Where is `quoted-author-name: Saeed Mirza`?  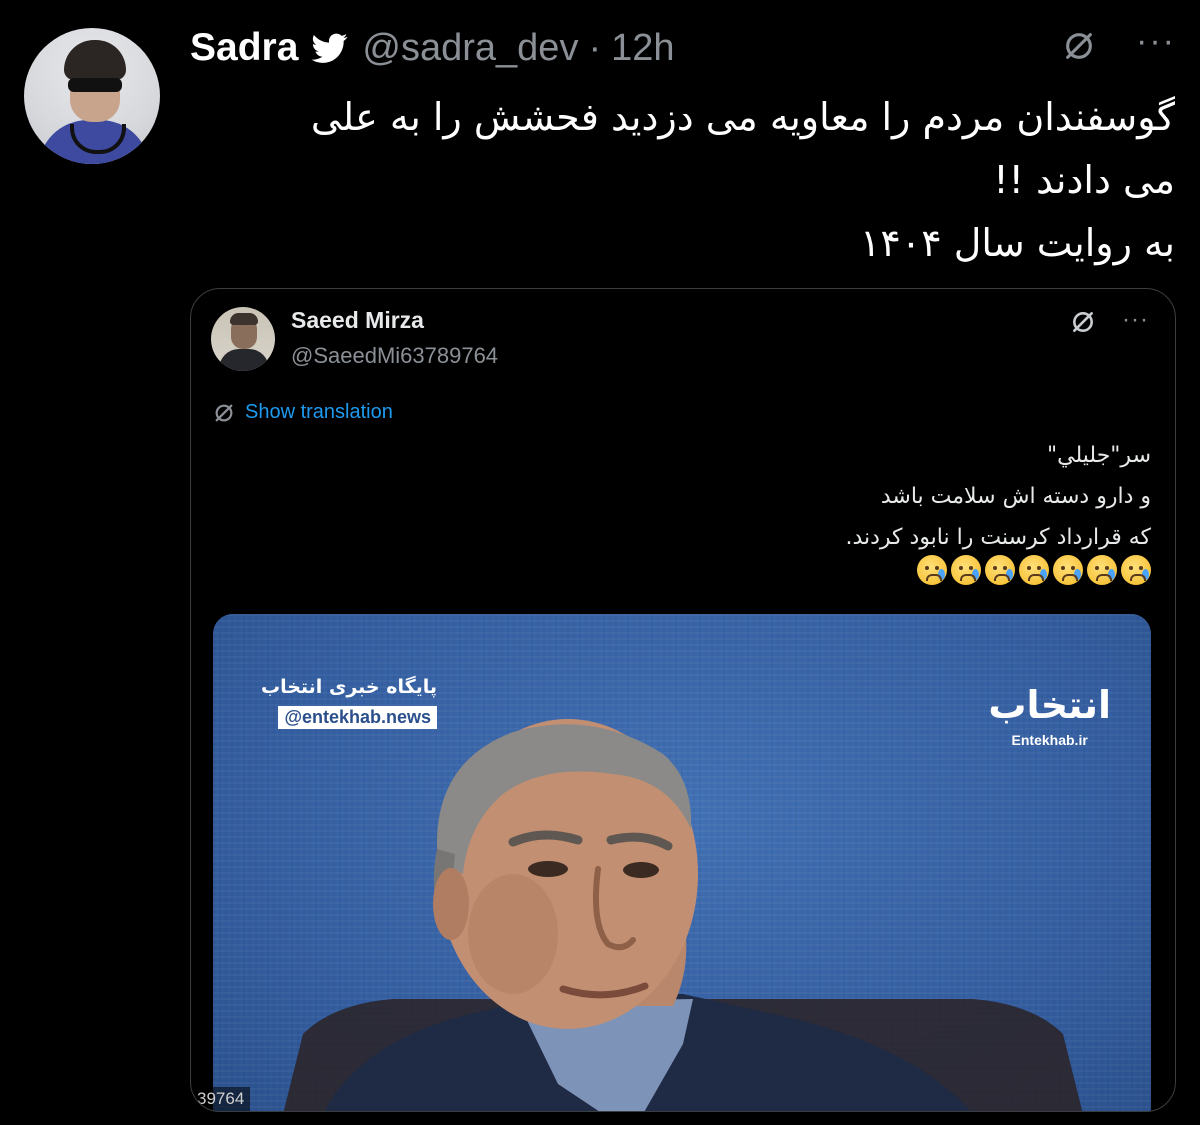 quoted-author-name: Saeed Mirza is located at coordinates (357, 320).